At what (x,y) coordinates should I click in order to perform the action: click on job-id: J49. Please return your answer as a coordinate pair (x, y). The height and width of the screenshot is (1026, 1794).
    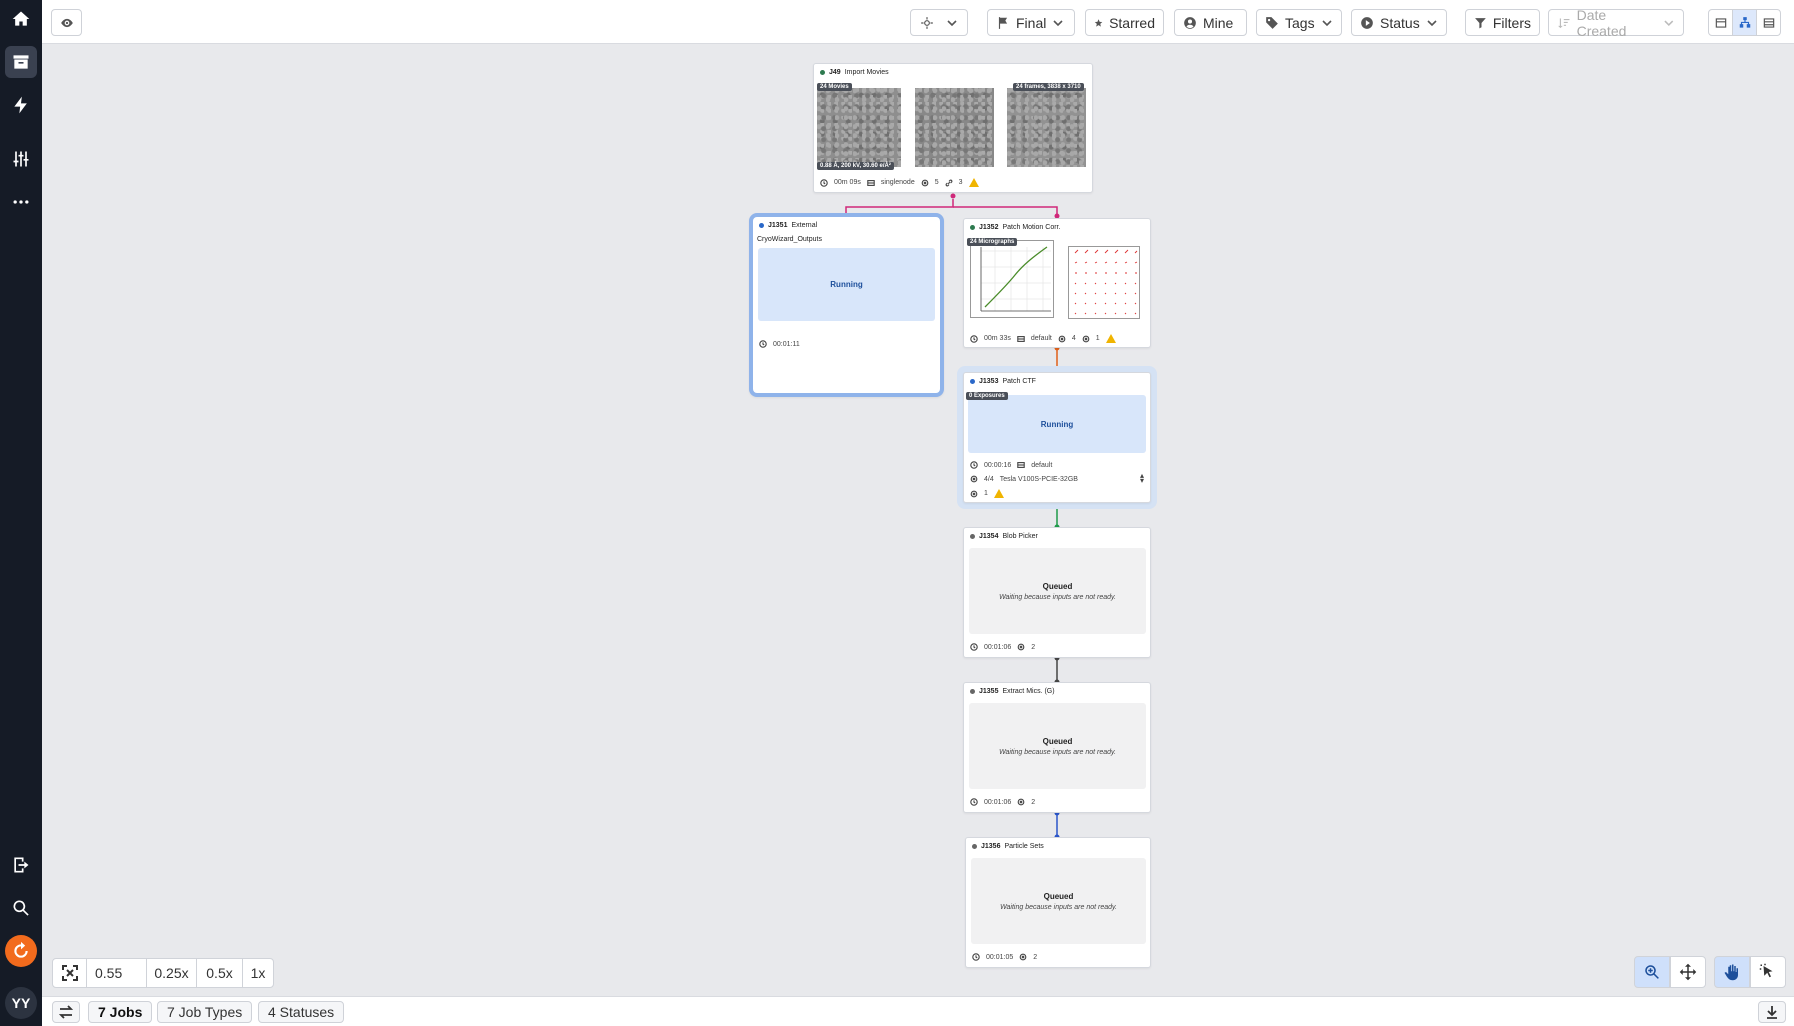
    Looking at the image, I should click on (835, 72).